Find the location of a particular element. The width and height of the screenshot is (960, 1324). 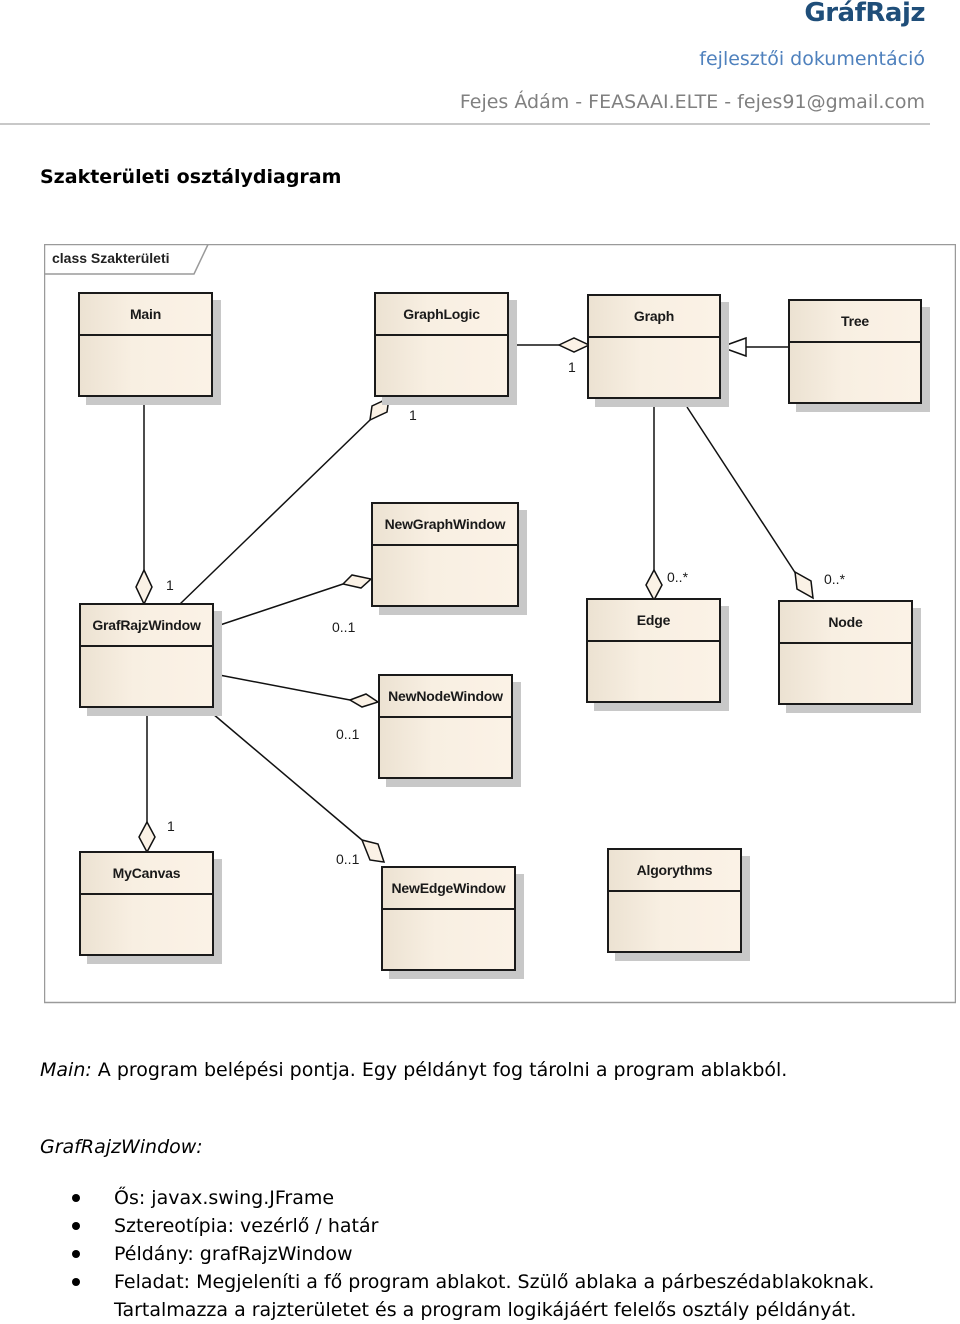

class-name: NewNodeWindow is located at coordinates (445, 697).